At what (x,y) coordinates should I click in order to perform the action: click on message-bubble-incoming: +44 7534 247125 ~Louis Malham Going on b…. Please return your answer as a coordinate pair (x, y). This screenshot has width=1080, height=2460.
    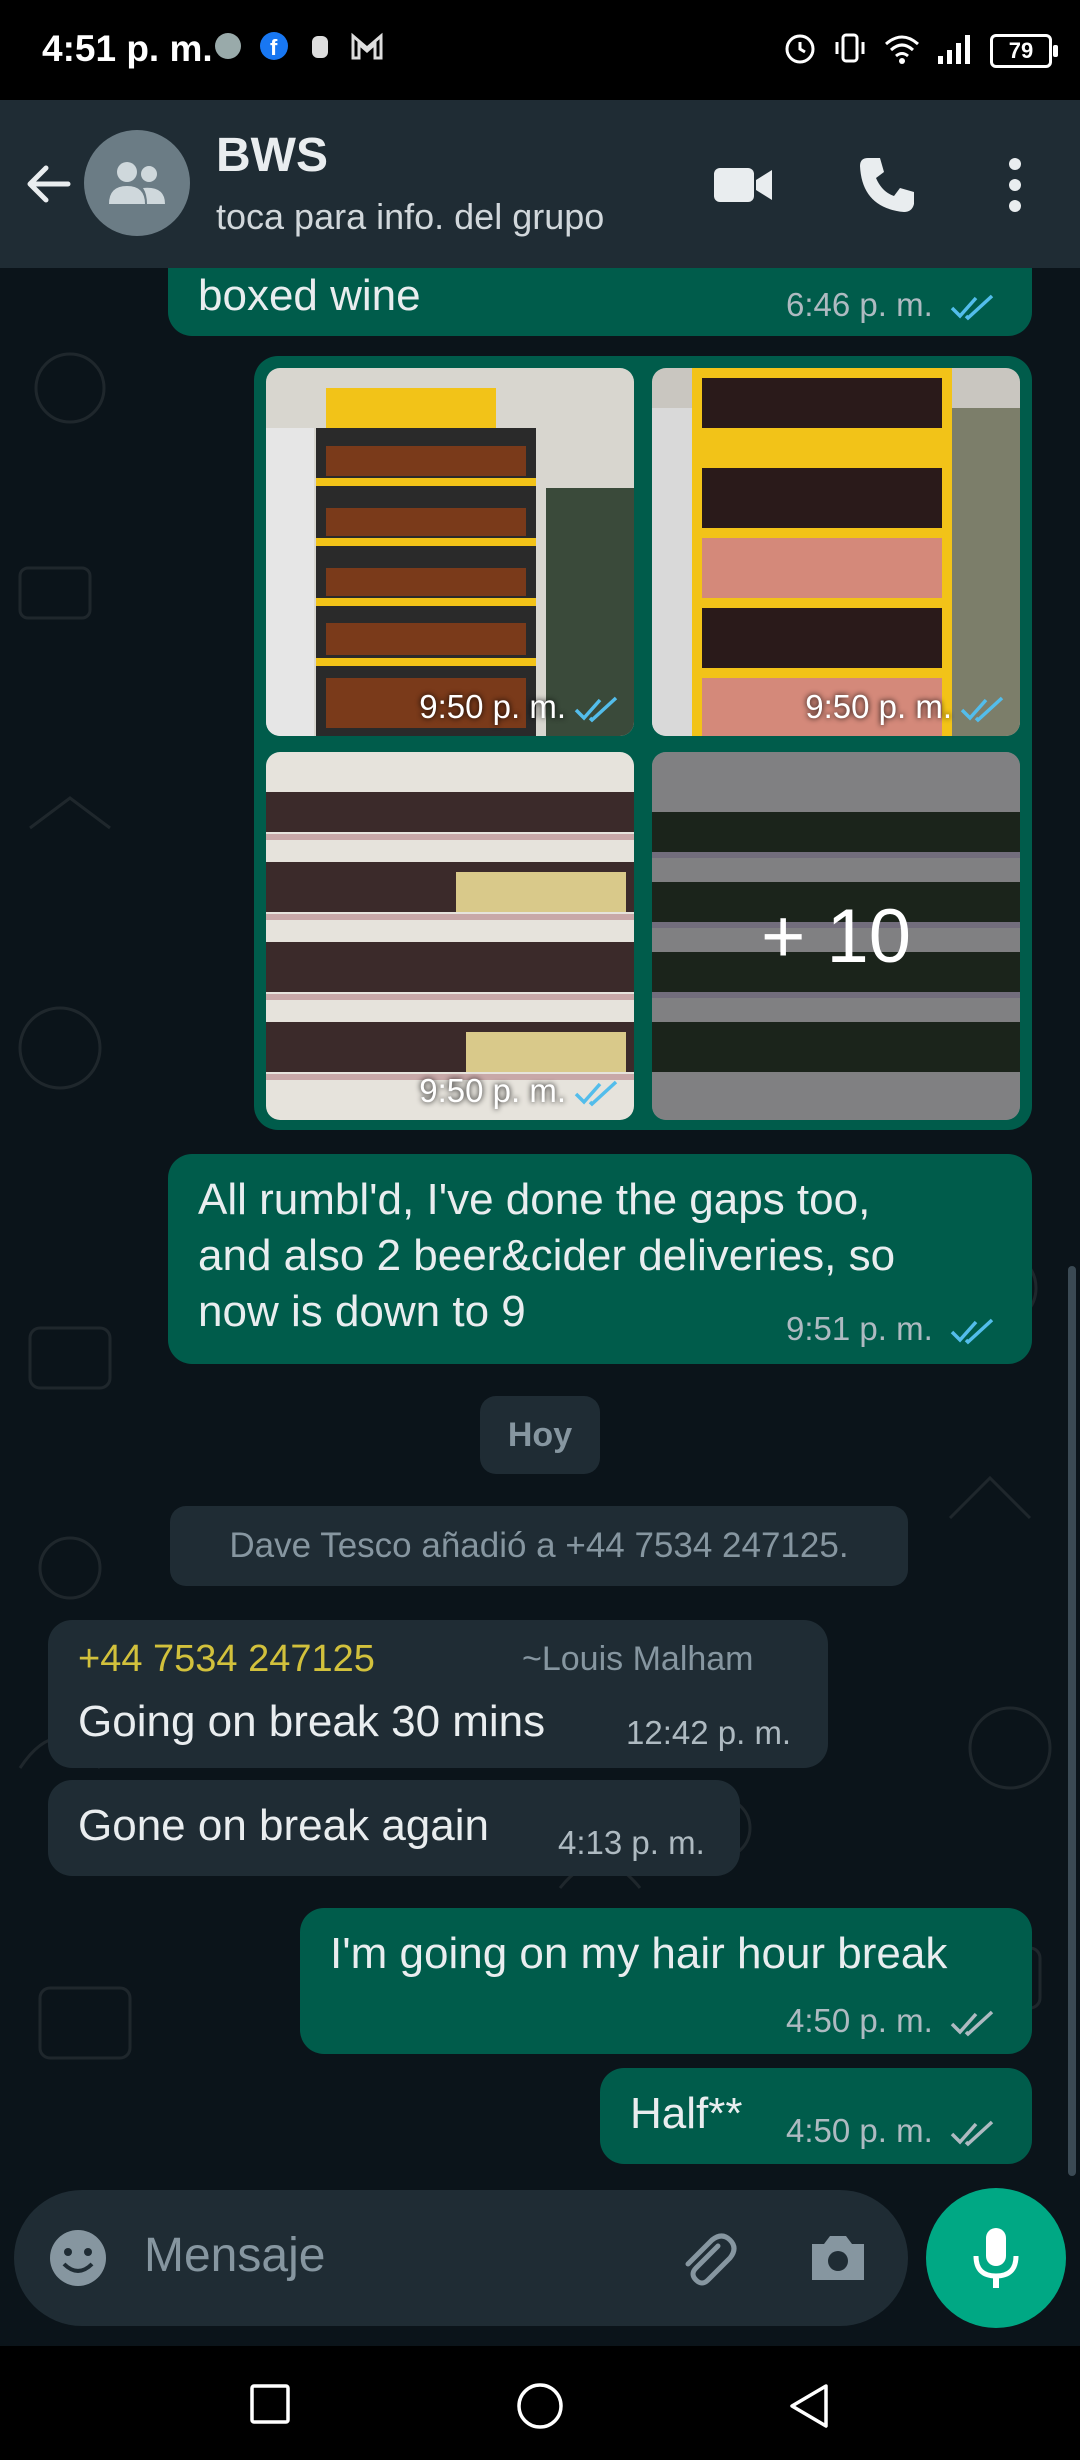
    Looking at the image, I should click on (438, 1694).